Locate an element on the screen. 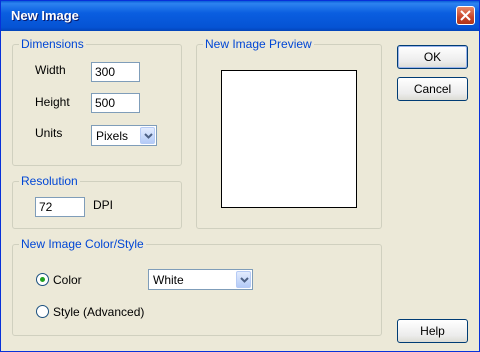 The height and width of the screenshot is (352, 480). dimensions-group: Dimensions Width Height Units Pixels is located at coordinates (97, 101).